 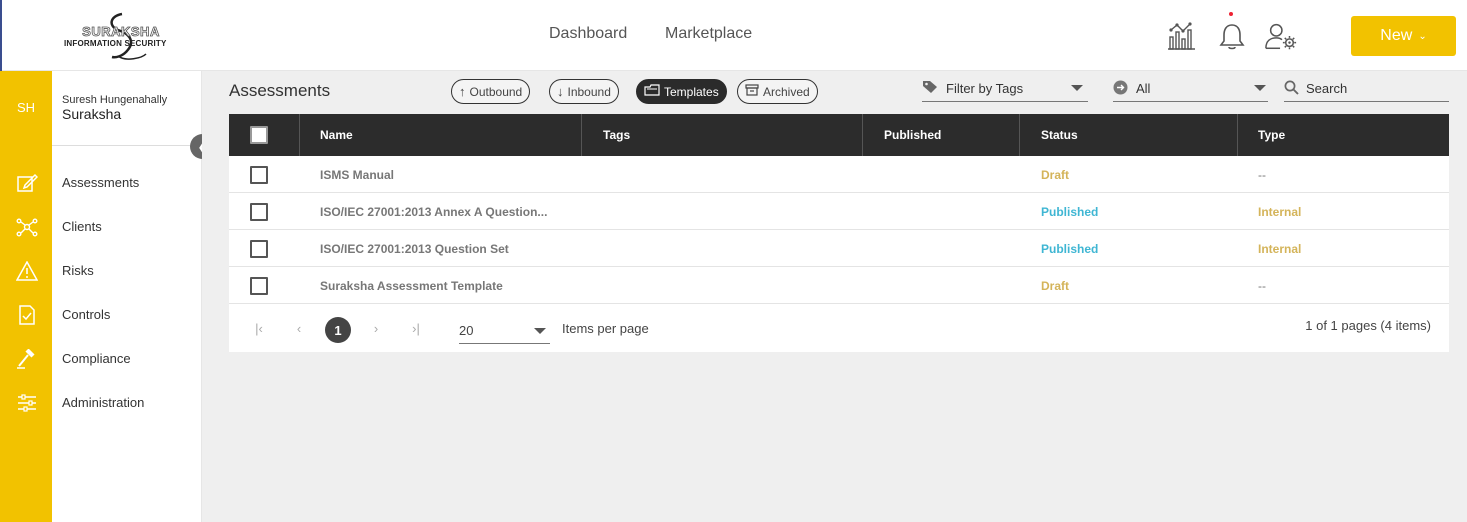 What do you see at coordinates (1326, 88) in the screenshot?
I see `search-input: Search` at bounding box center [1326, 88].